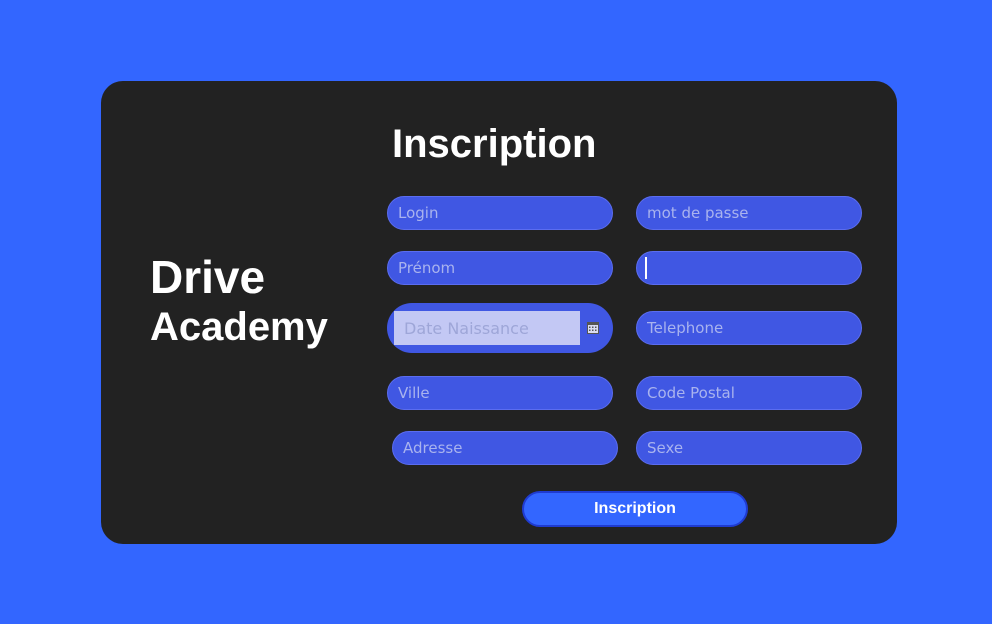 This screenshot has width=992, height=624. Describe the element at coordinates (749, 268) in the screenshot. I see `nom-field` at that location.